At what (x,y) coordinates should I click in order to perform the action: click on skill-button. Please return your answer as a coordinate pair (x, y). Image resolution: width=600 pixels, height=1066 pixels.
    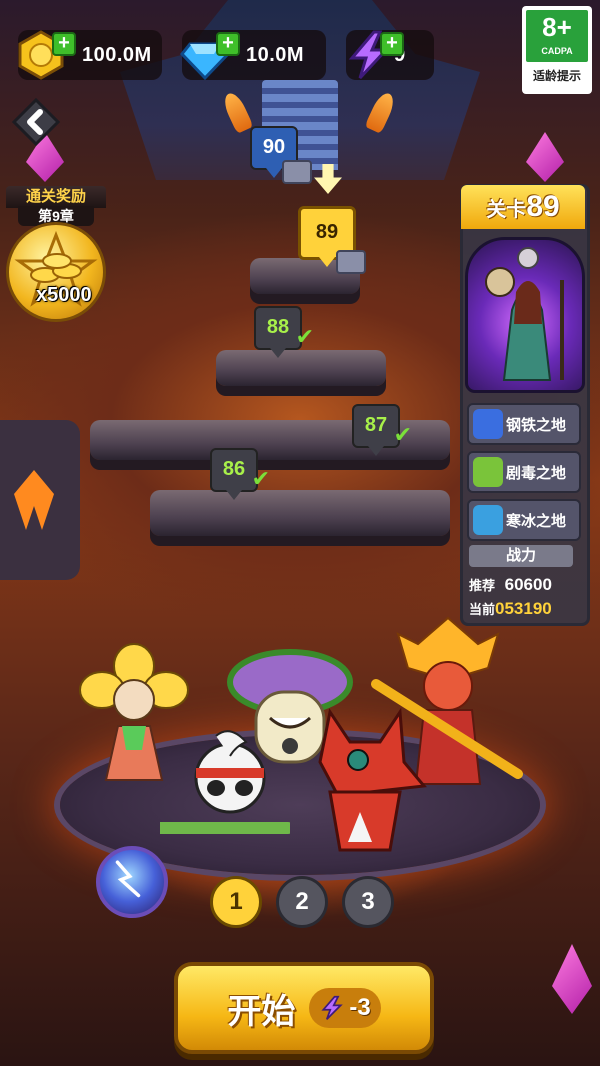
    Looking at the image, I should click on (132, 882).